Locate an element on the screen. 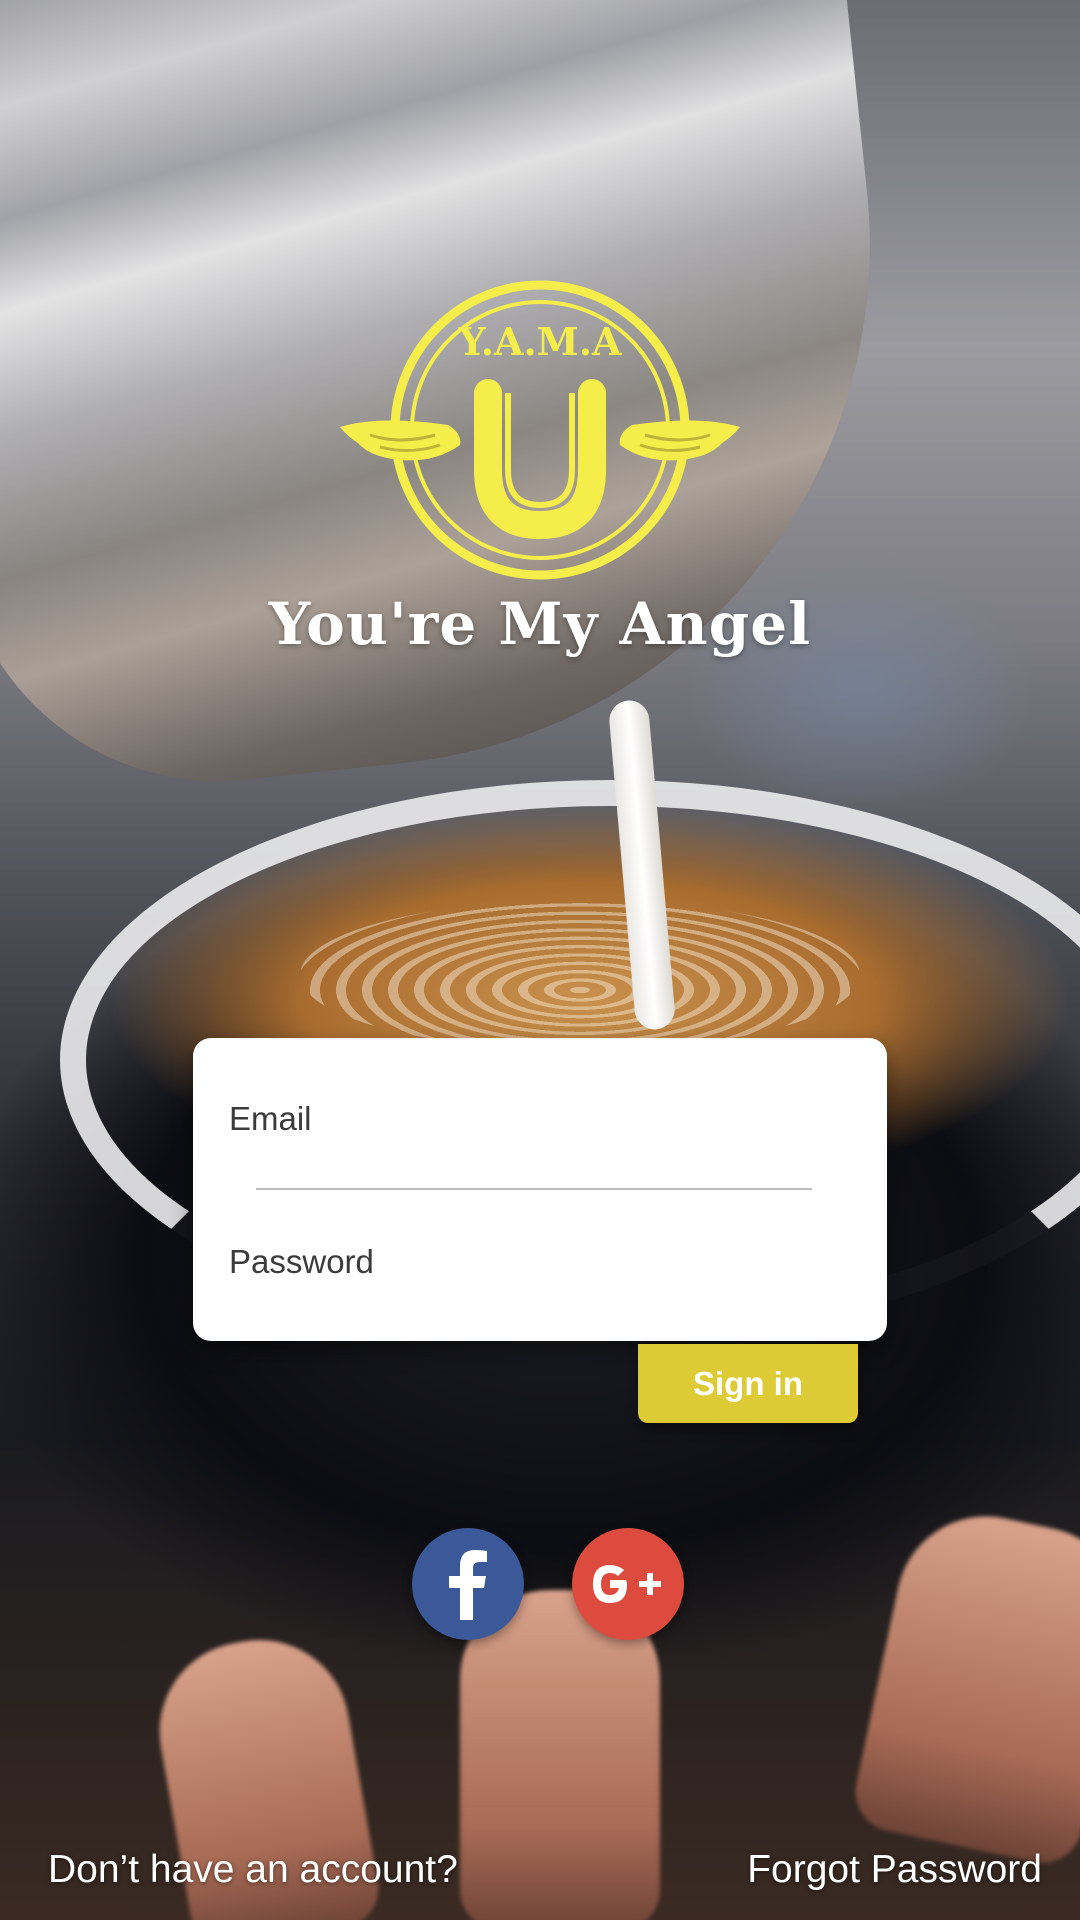 Image resolution: width=1080 pixels, height=1920 pixels. background-latte-art is located at coordinates (580, 975).